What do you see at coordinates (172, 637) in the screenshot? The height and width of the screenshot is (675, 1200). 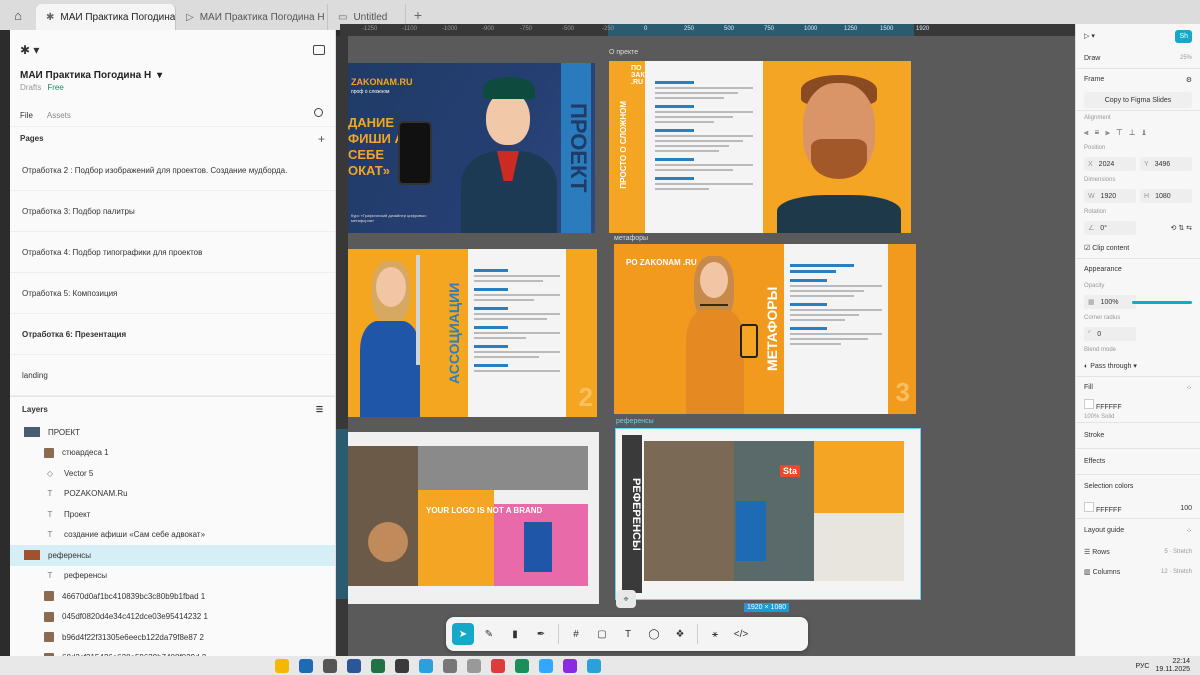 I see `layer-image: b96d4f22f31305e6eecb122da79f8e87 2` at bounding box center [172, 637].